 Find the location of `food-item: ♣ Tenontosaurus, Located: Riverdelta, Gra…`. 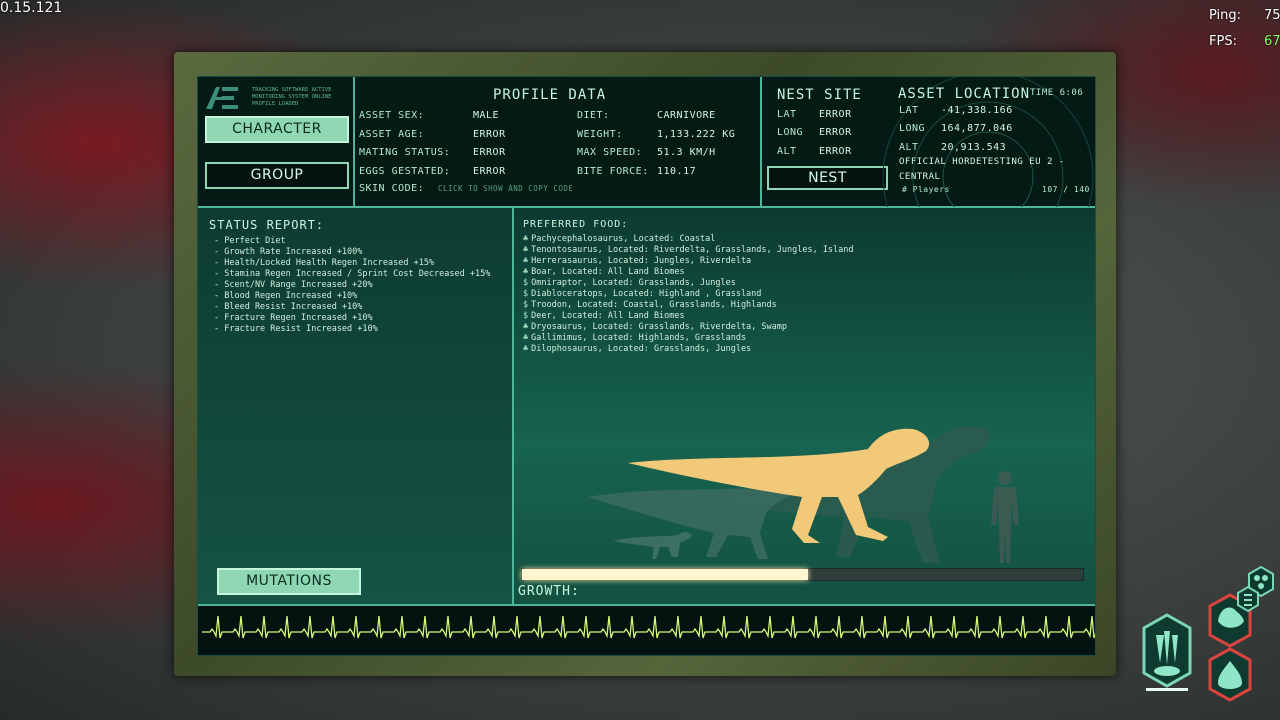

food-item: ♣ Tenontosaurus, Located: Riverdelta, Gra… is located at coordinates (688, 250).